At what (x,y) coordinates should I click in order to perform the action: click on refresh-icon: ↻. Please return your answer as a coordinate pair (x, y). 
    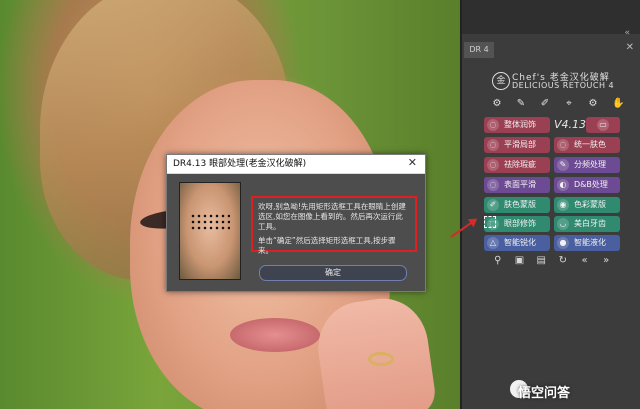
    Looking at the image, I should click on (563, 261).